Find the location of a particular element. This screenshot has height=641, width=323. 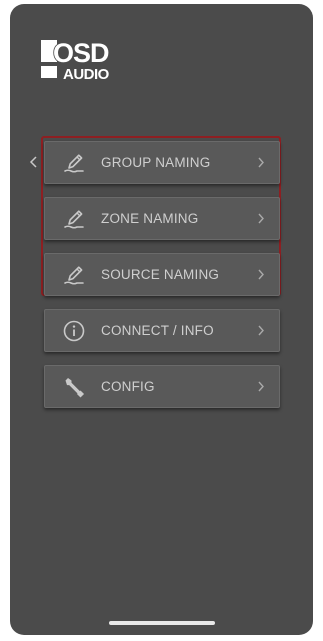

group-naming-button: GROUP NAMING is located at coordinates (162, 162).